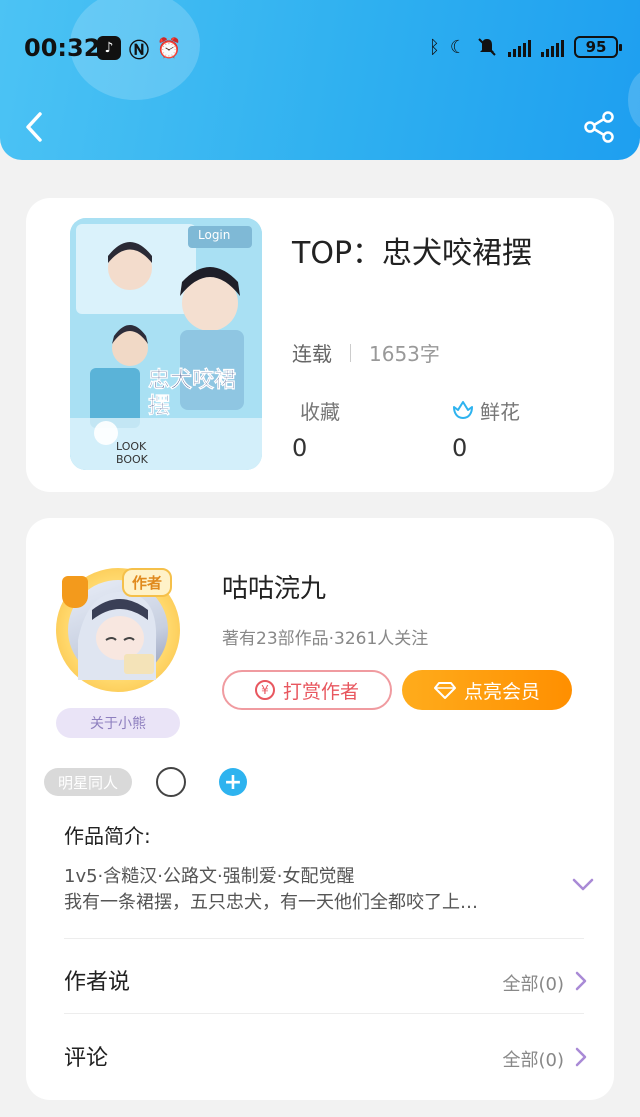  Describe the element at coordinates (598, 47) in the screenshot. I see `battery-indicator: 95` at that location.